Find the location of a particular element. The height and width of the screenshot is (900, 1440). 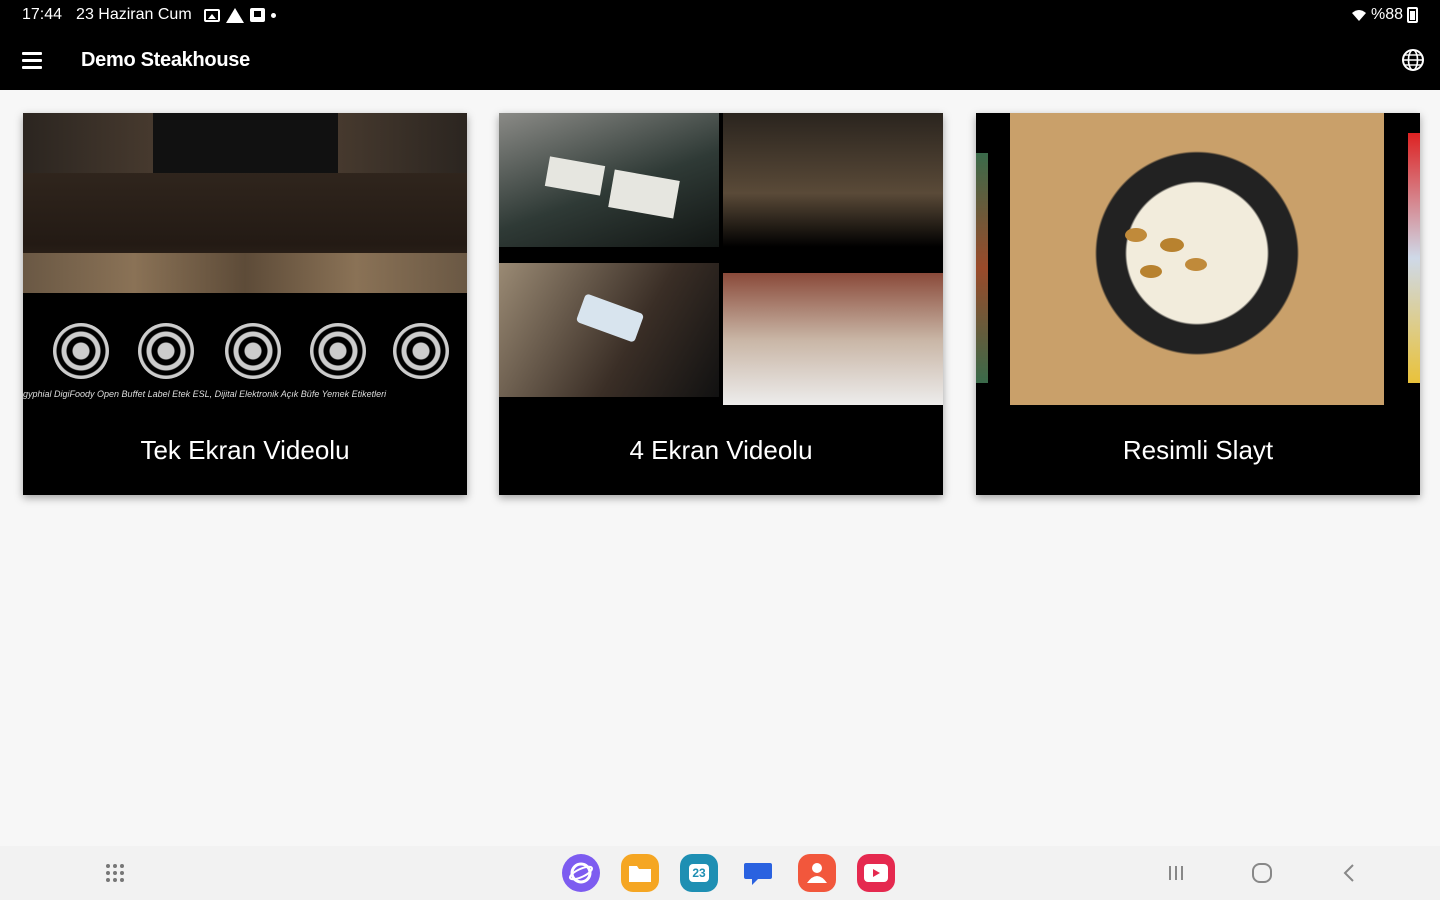

app-icon is located at coordinates (257, 15).